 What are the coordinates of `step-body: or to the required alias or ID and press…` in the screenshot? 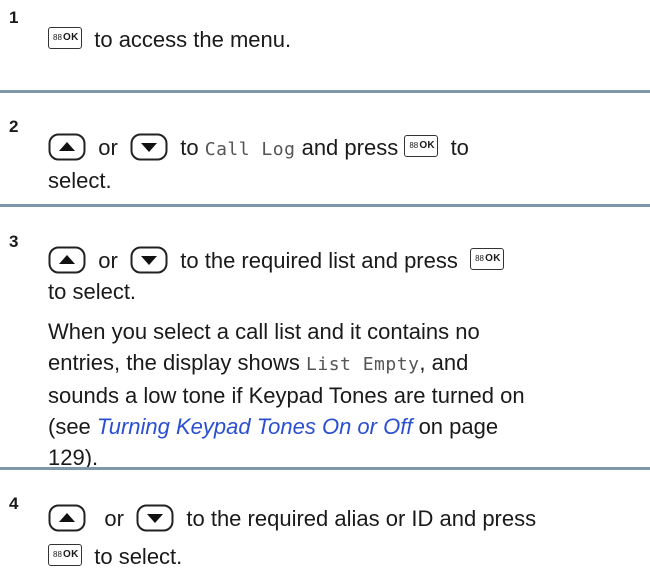 It's located at (339, 538).